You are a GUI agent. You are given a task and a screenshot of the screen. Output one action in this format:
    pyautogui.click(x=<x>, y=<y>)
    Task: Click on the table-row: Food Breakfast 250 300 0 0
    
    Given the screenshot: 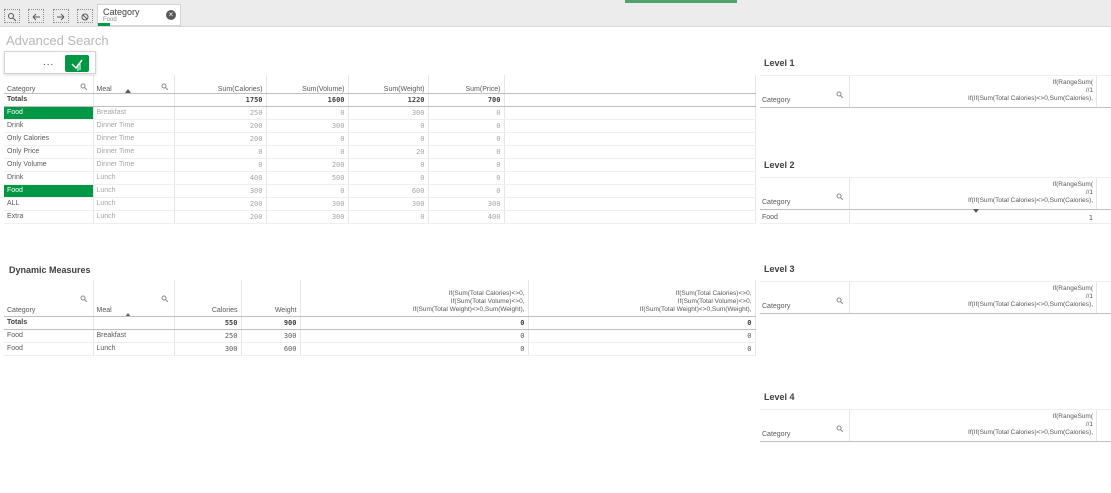 What is the action you would take?
    pyautogui.click(x=380, y=336)
    